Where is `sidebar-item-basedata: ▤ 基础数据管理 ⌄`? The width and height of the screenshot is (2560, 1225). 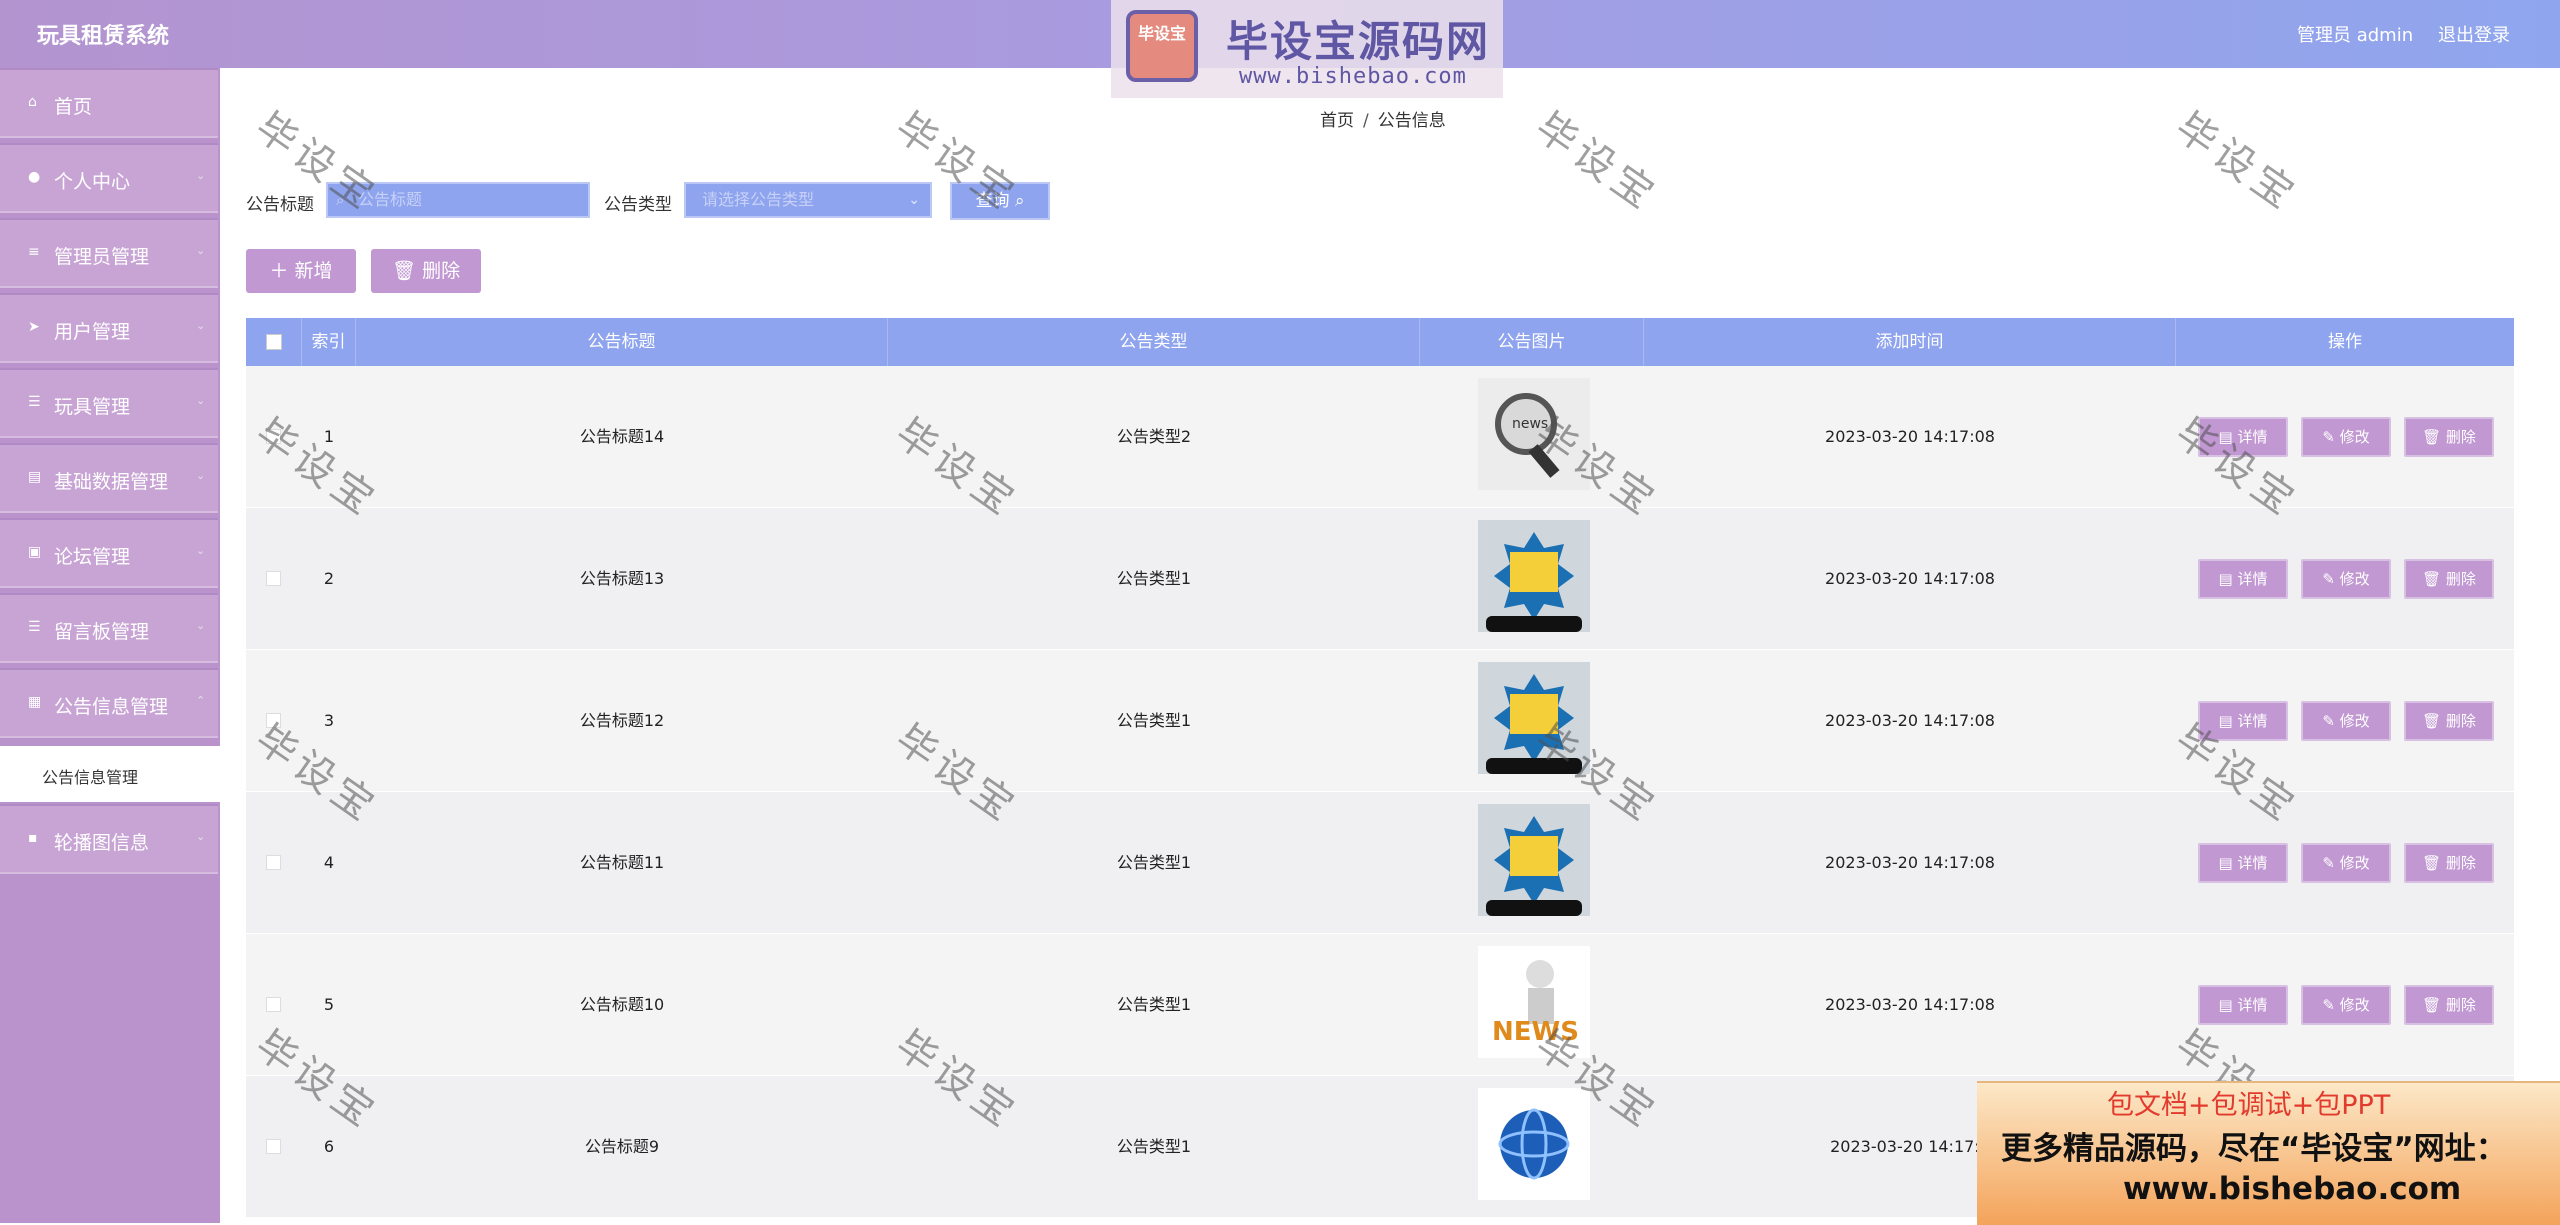 sidebar-item-basedata: ▤ 基础数据管理 ⌄ is located at coordinates (109, 478).